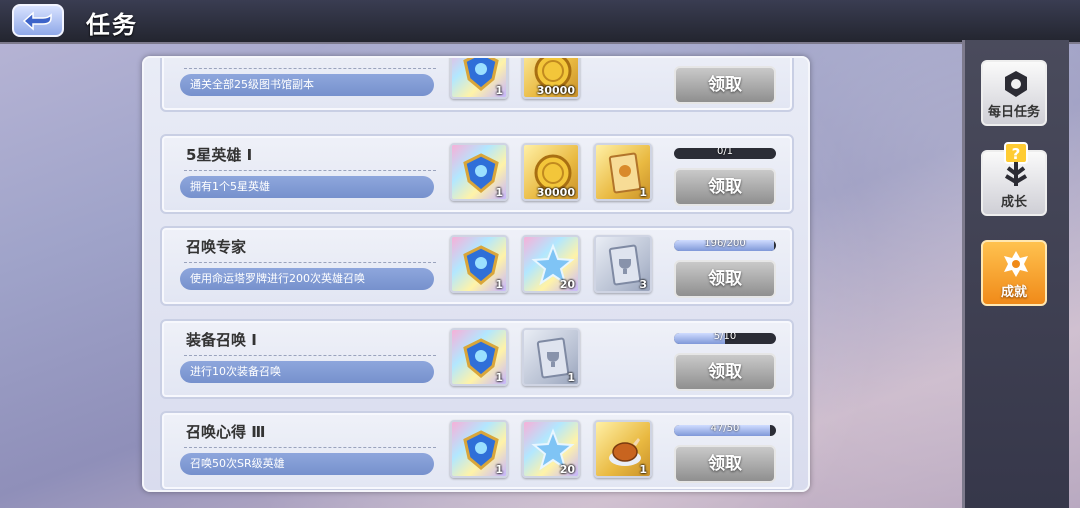 This screenshot has height=508, width=1080. I want to click on tab-label: 成就, so click(1013, 292).